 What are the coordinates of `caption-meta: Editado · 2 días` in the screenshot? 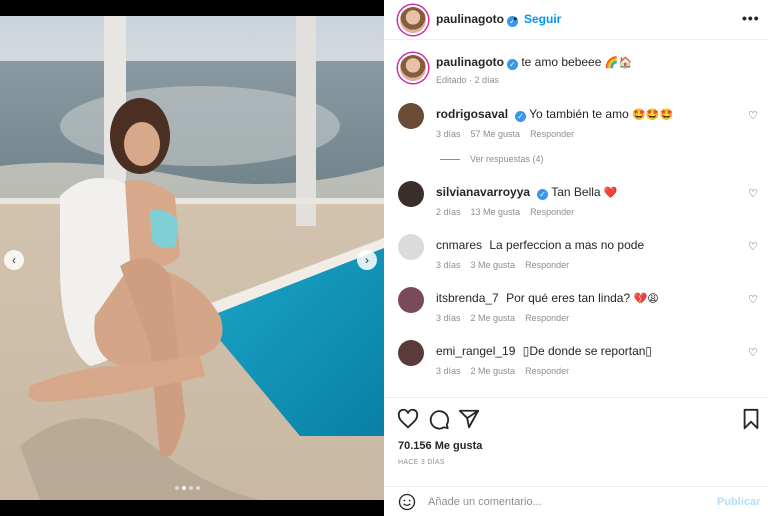 It's located at (468, 80).